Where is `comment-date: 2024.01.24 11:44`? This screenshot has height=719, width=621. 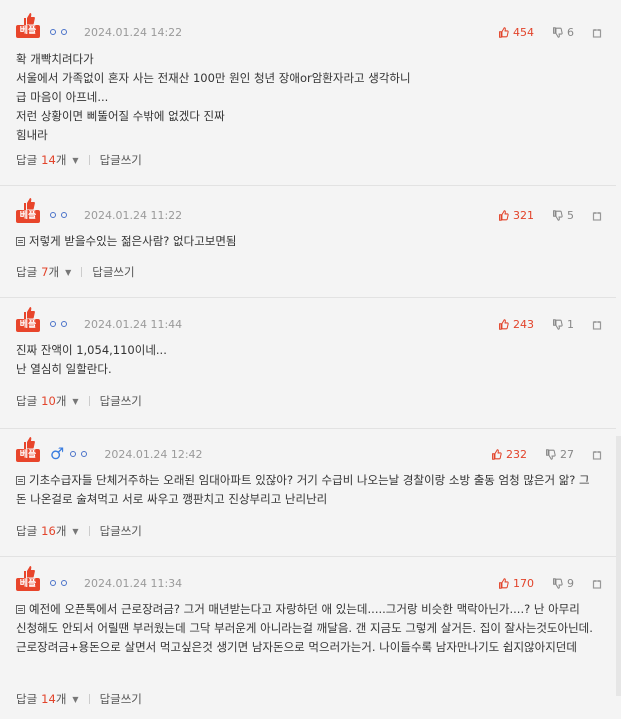
comment-date: 2024.01.24 11:44 is located at coordinates (133, 324).